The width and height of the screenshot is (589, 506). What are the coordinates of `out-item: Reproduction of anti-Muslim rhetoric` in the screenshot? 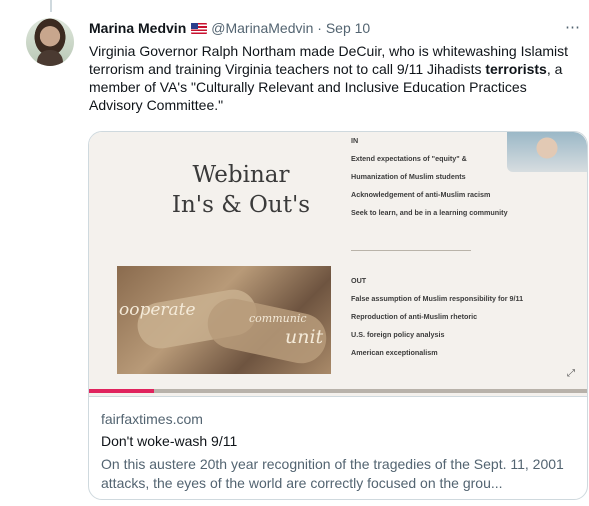 It's located at (414, 316).